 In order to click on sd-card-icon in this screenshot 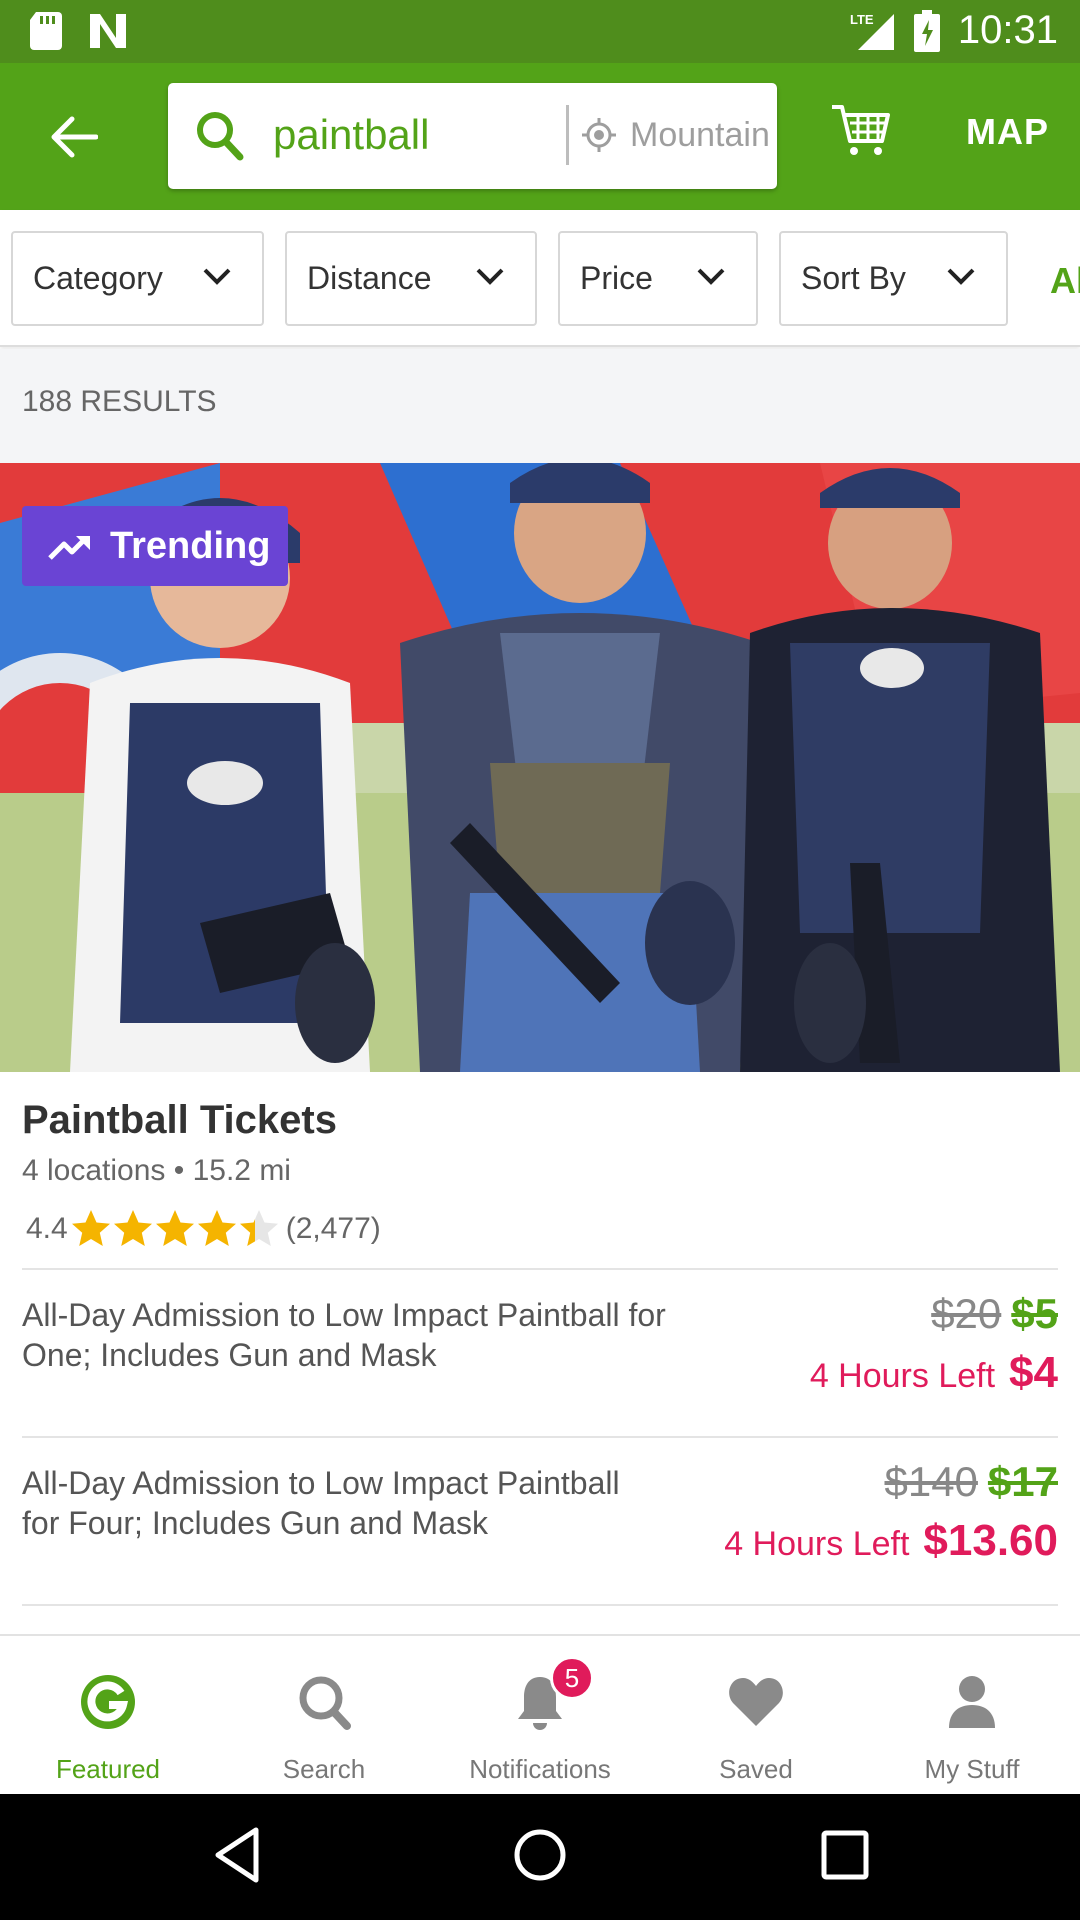, I will do `click(46, 31)`.